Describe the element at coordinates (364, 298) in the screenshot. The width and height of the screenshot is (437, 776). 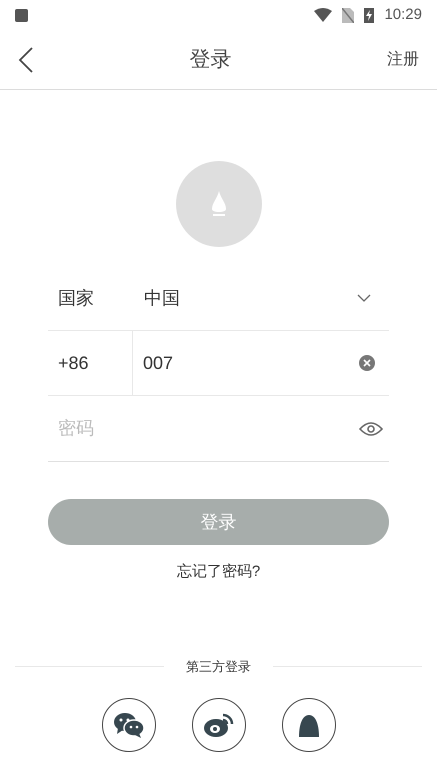
I see `chevron-down-icon` at that location.